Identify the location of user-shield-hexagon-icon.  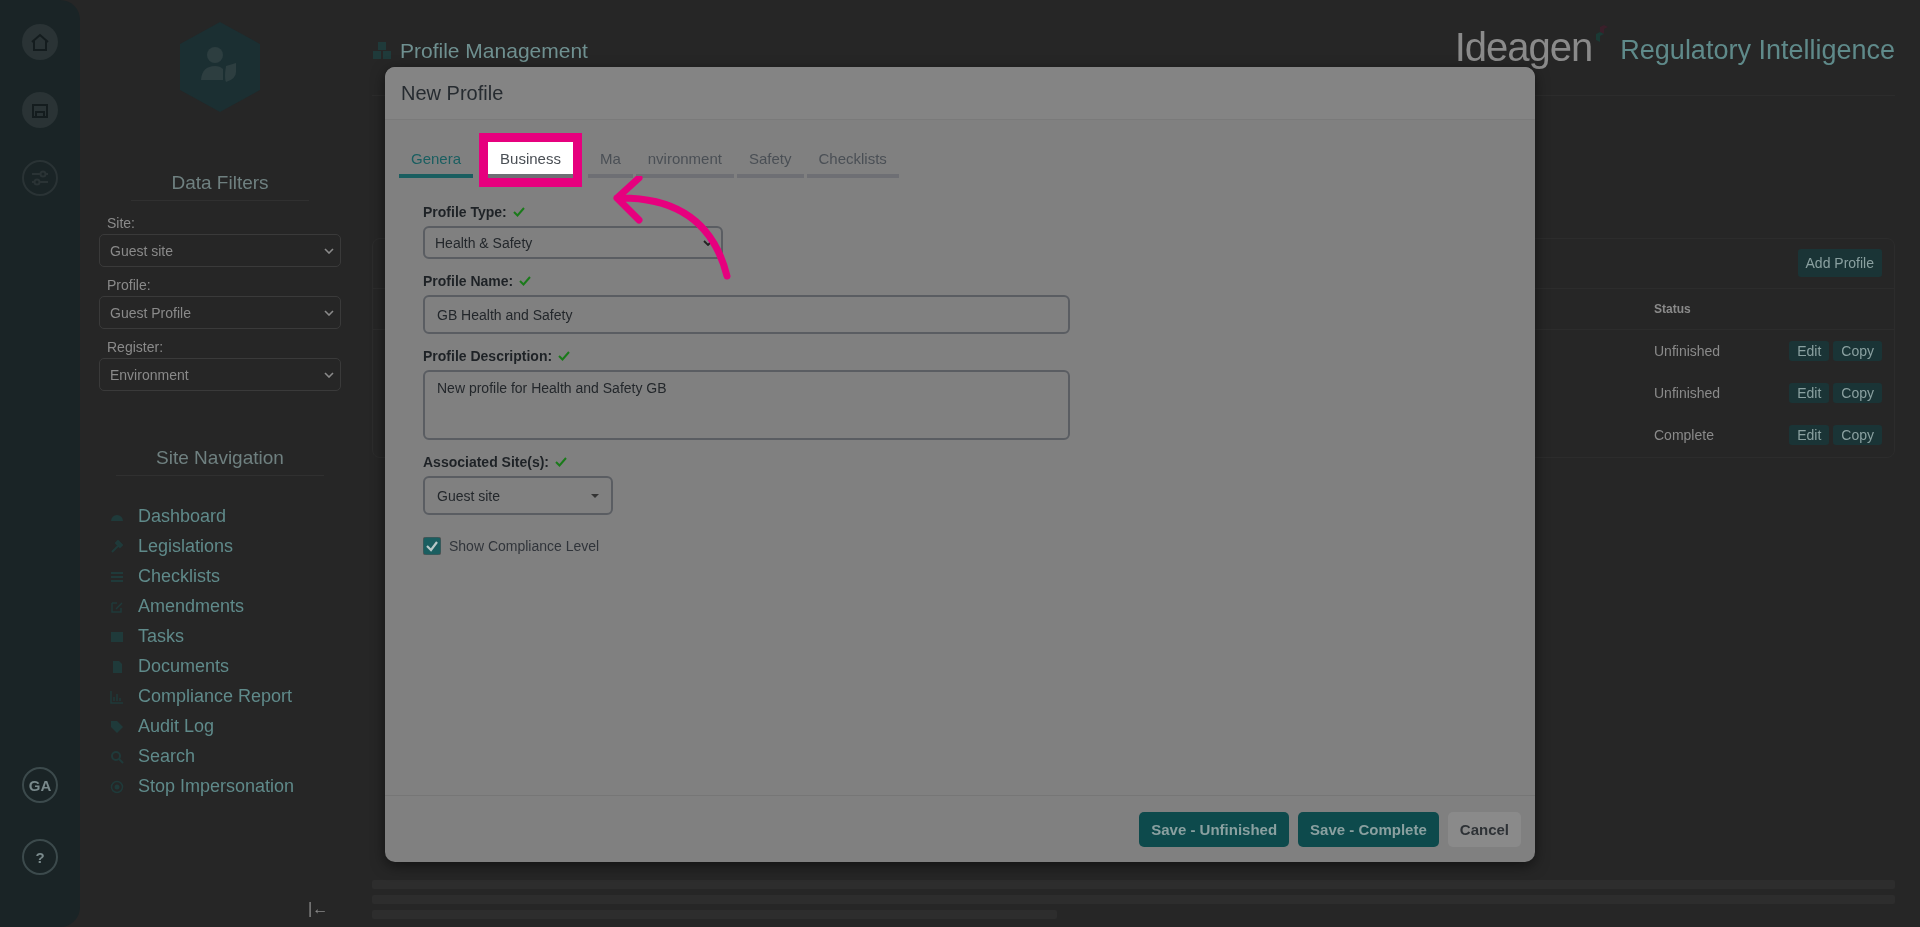
(220, 67).